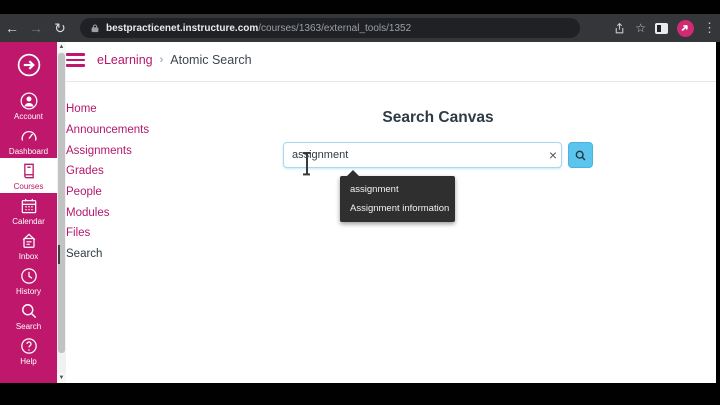 The image size is (720, 405). Describe the element at coordinates (131, 212) in the screenshot. I see `course-nav-item-modules: Modules` at that location.